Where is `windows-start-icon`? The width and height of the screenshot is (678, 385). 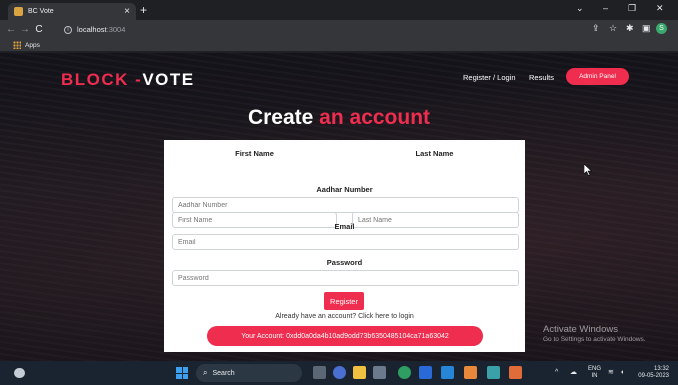
windows-start-icon is located at coordinates (182, 373).